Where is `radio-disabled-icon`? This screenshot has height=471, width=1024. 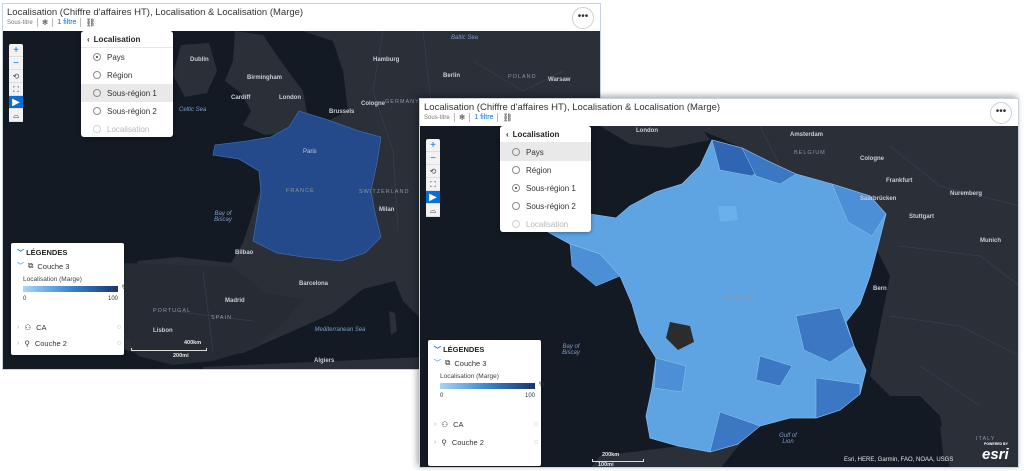 radio-disabled-icon is located at coordinates (97, 129).